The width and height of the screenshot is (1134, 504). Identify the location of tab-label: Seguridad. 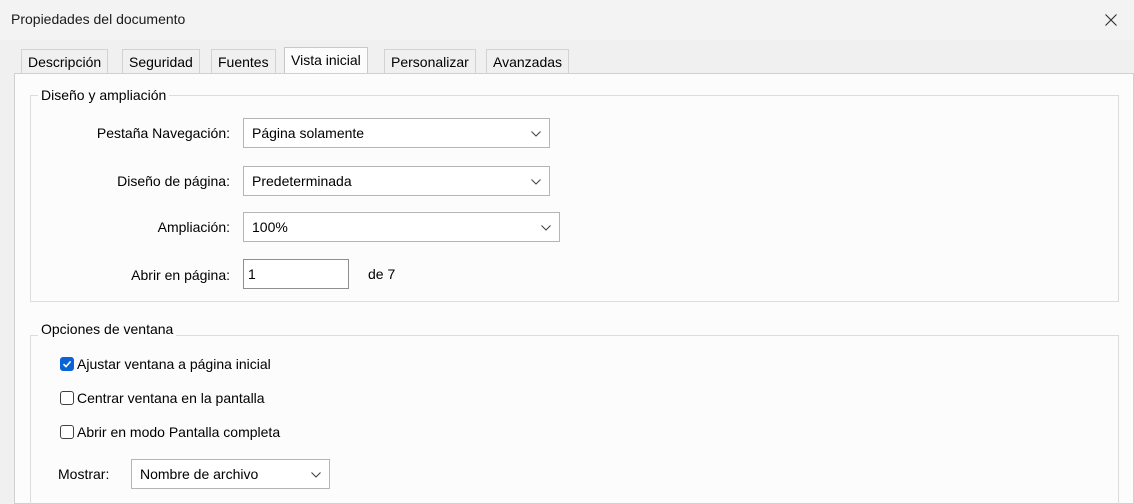
(161, 62).